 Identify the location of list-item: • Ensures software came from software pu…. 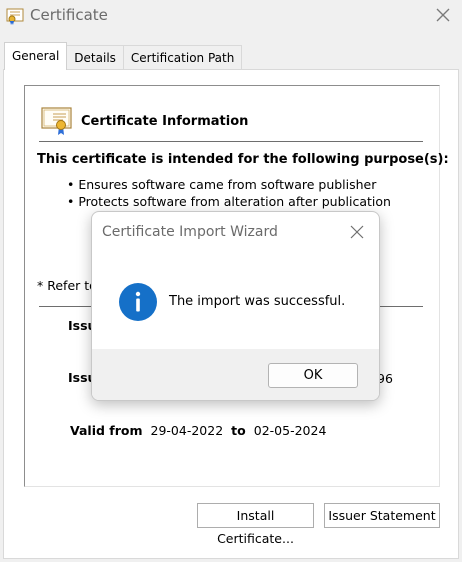
(222, 184).